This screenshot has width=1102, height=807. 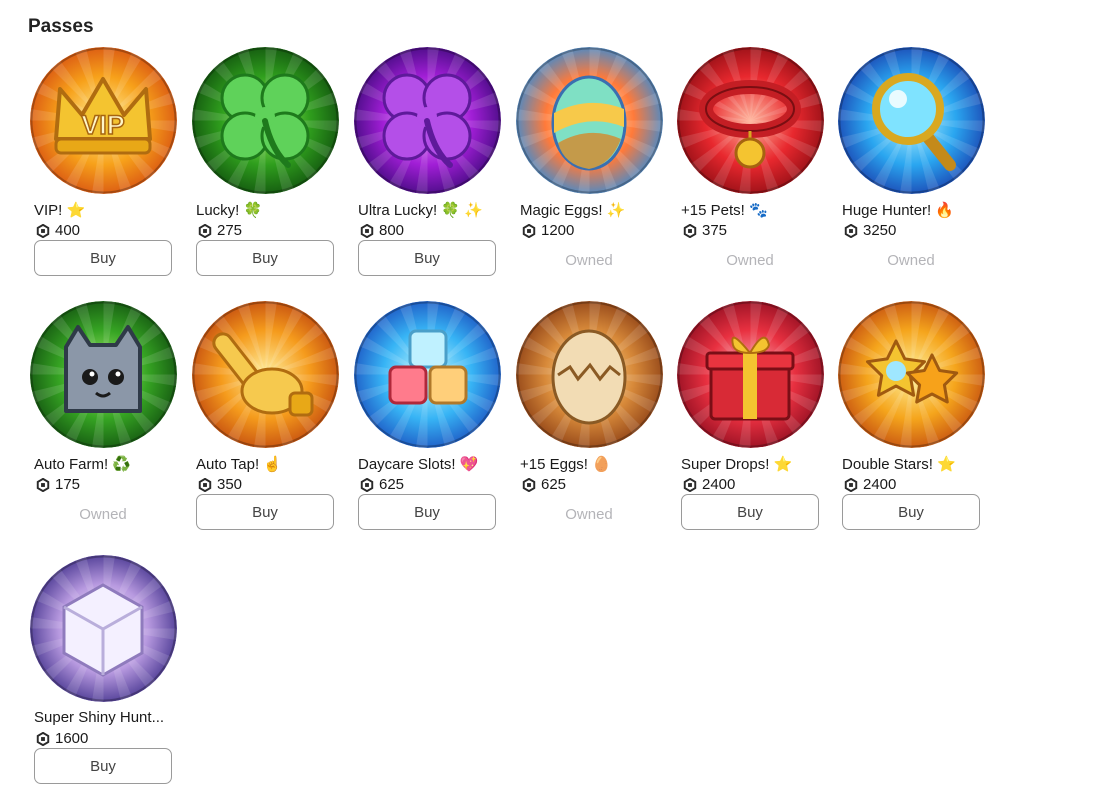 I want to click on pass-thumbnail: VIP, so click(x=103, y=120).